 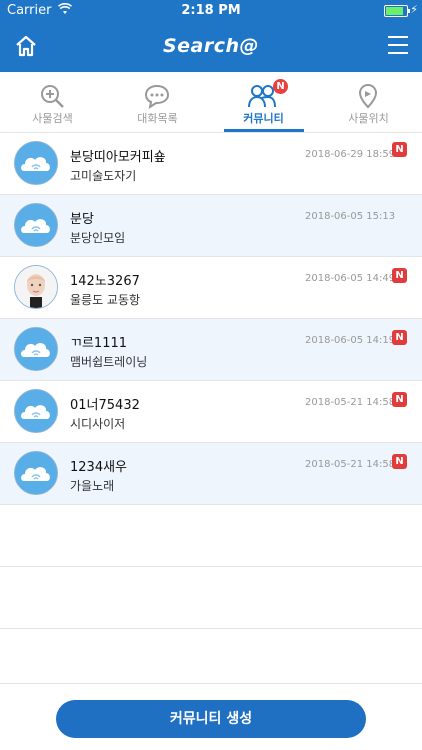 What do you see at coordinates (350, 216) in the screenshot?
I see `timestamp: 2018-06-05 15:13` at bounding box center [350, 216].